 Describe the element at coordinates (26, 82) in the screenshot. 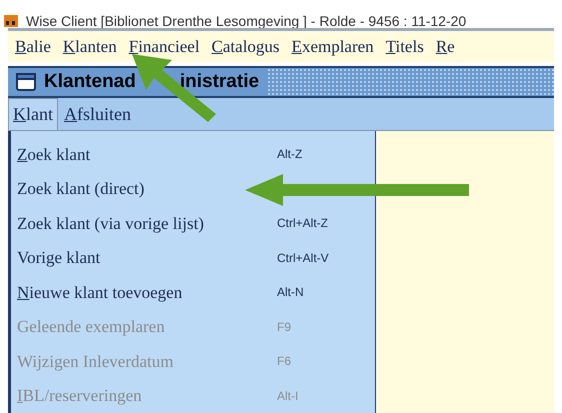

I see `window-icon` at that location.